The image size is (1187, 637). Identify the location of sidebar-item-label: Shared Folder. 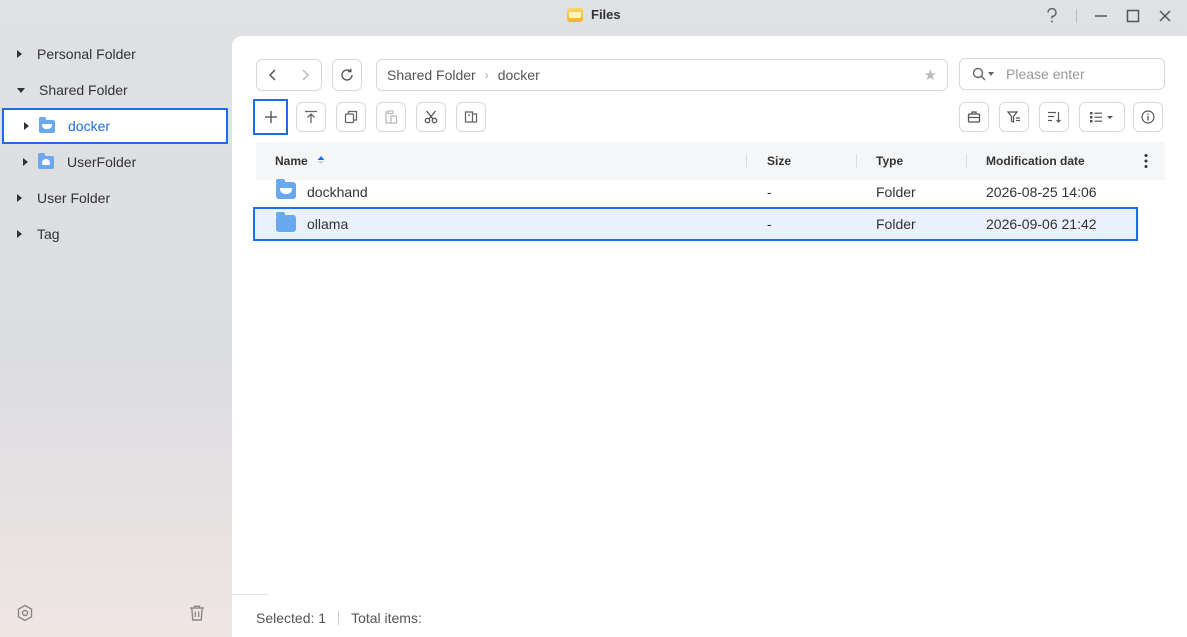
(83, 90).